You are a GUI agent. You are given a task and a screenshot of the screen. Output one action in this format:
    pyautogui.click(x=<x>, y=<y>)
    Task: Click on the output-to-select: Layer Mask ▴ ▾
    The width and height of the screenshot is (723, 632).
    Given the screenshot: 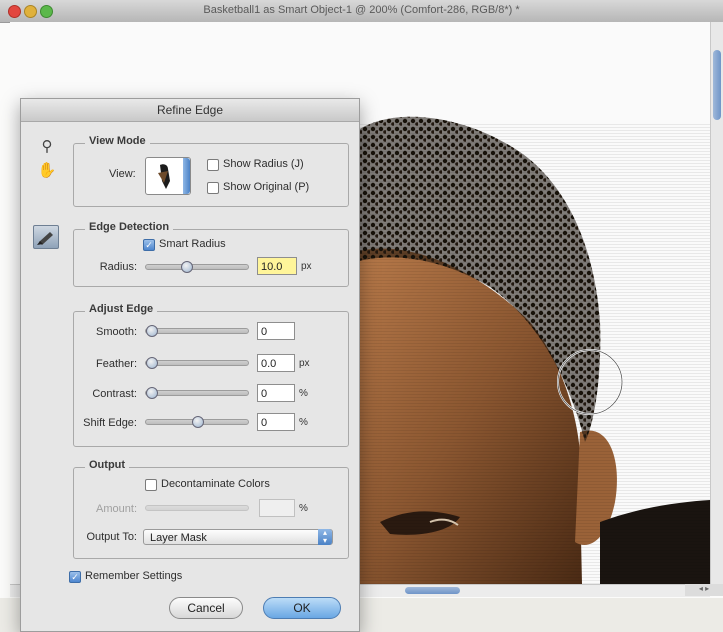 What is the action you would take?
    pyautogui.click(x=238, y=537)
    